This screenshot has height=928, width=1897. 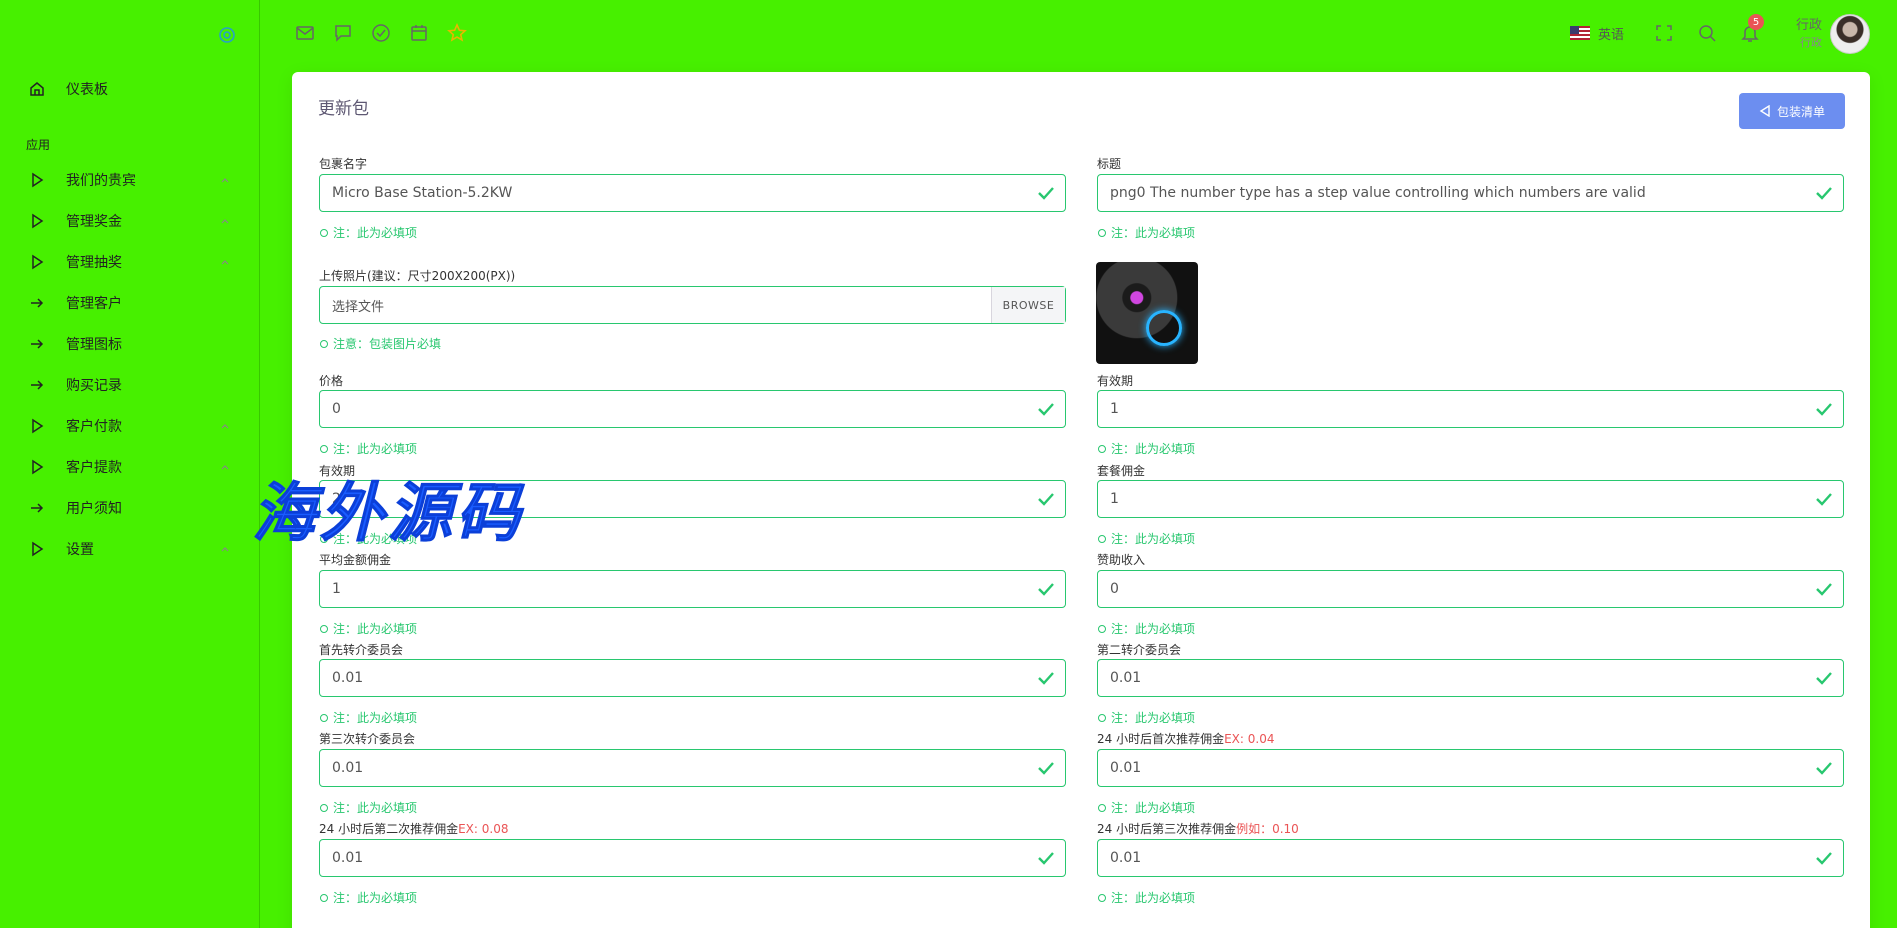 I want to click on avg-commission-input: 1, so click(x=692, y=589).